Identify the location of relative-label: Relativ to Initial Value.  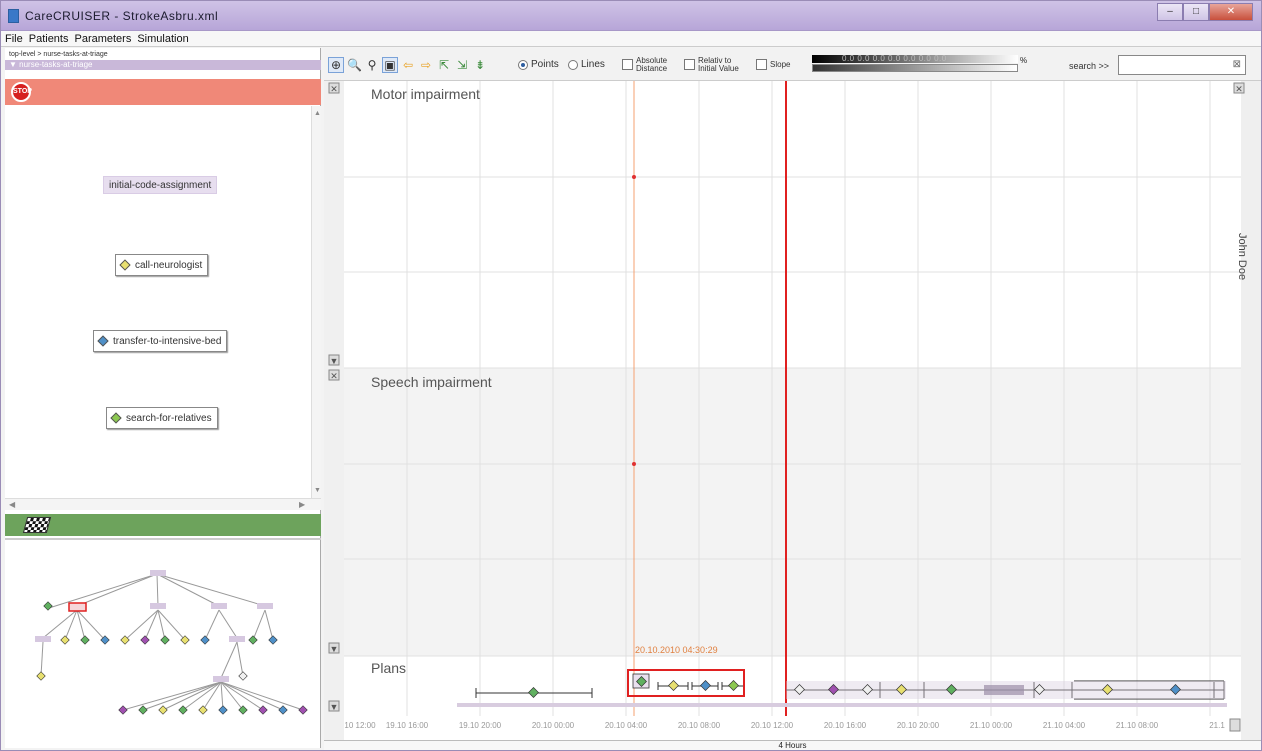
(718, 64).